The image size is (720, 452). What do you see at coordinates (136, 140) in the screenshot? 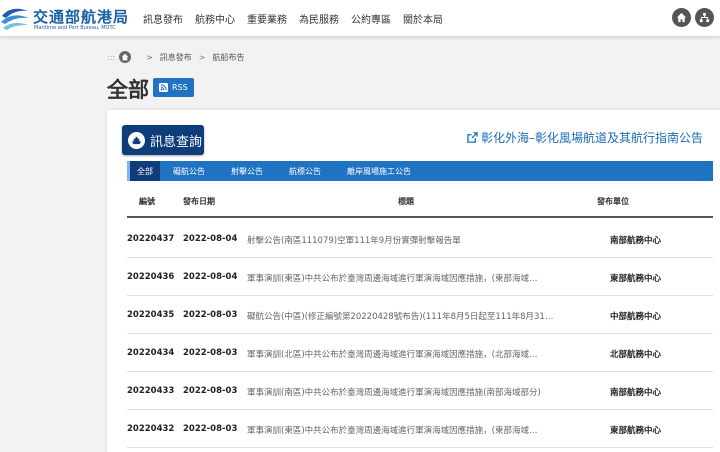
I see `ship-icon` at bounding box center [136, 140].